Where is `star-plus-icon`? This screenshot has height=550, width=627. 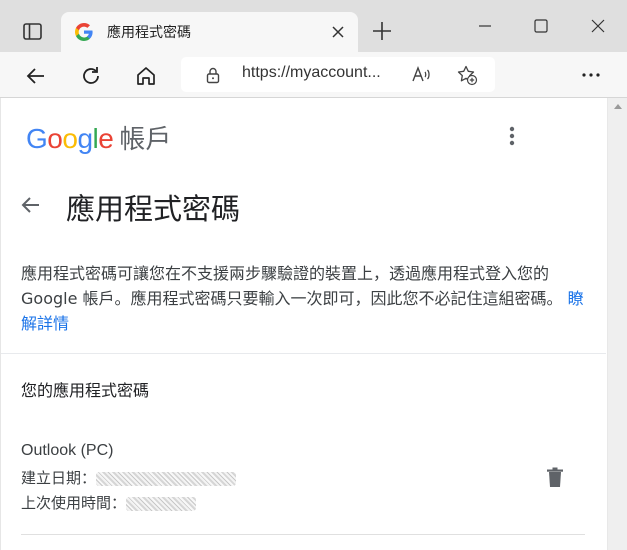 star-plus-icon is located at coordinates (467, 75).